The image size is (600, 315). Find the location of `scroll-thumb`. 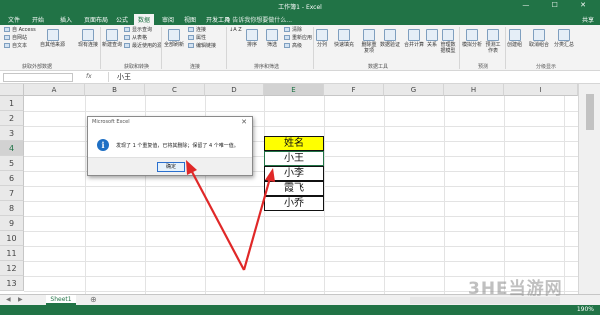

scroll-thumb is located at coordinates (590, 112).